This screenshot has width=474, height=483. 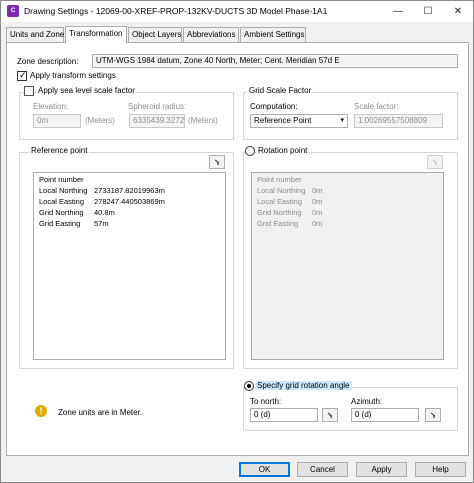 I want to click on spheroid-radius-unit: (Meters), so click(x=203, y=120).